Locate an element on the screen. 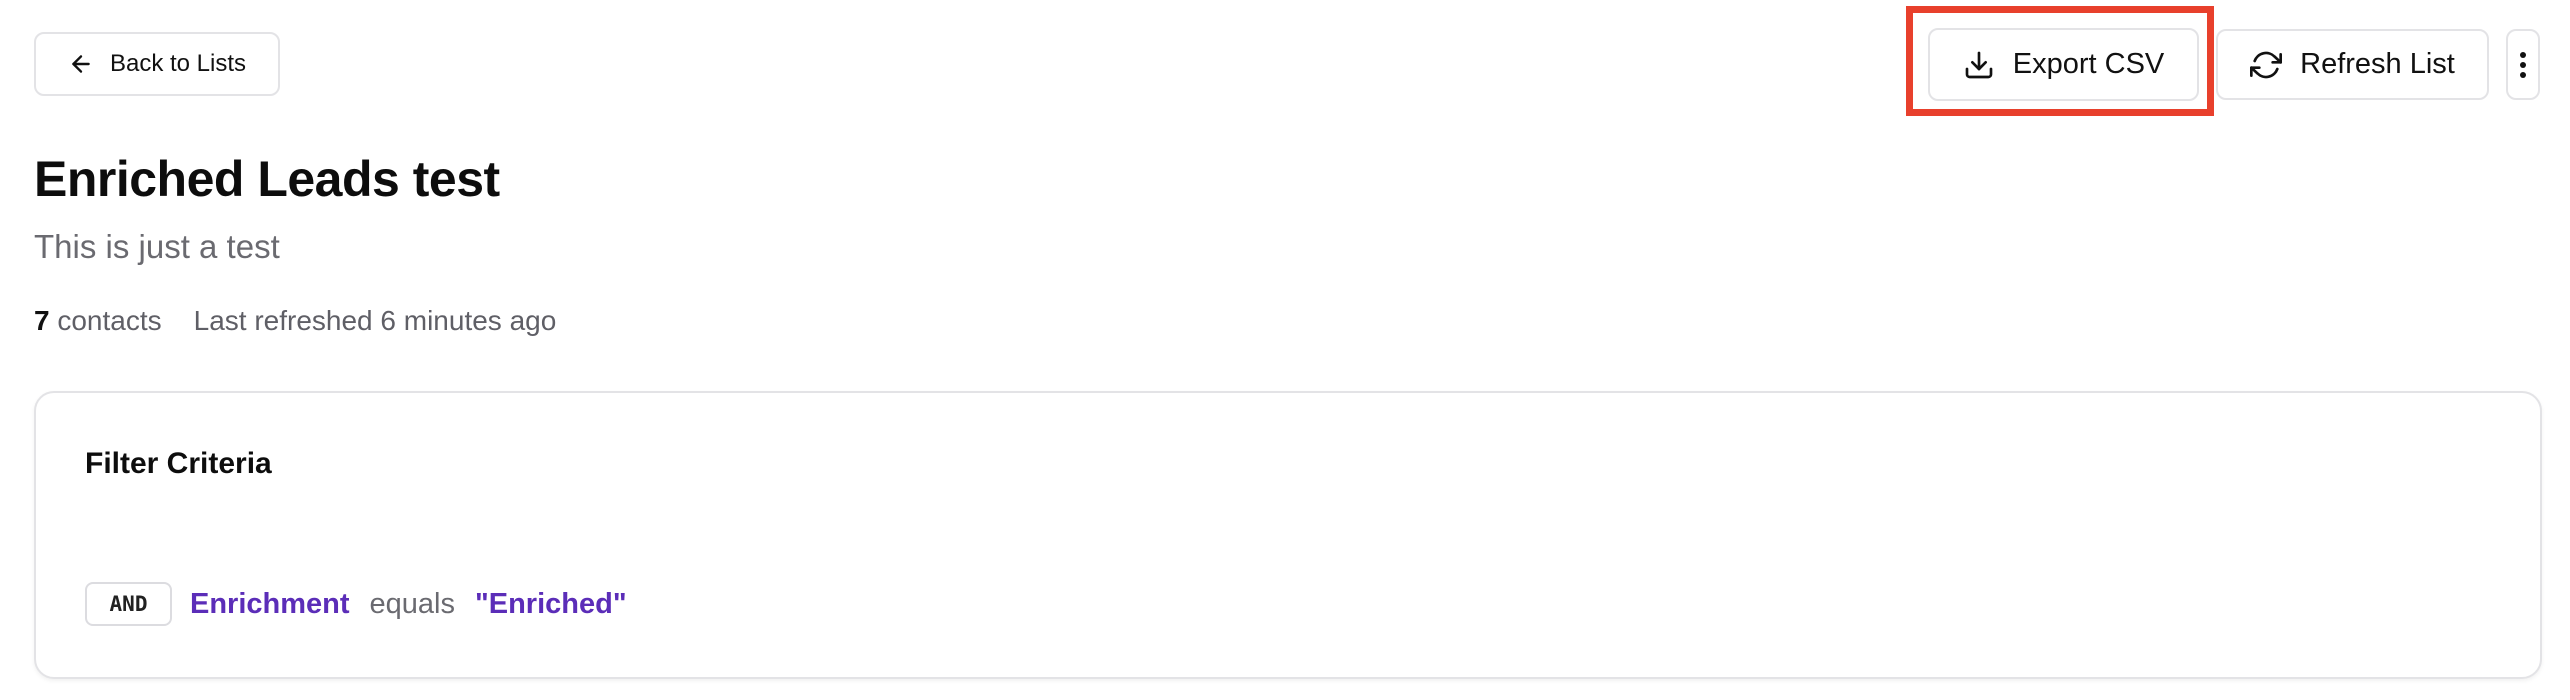  filter-comparison: equals is located at coordinates (412, 603).